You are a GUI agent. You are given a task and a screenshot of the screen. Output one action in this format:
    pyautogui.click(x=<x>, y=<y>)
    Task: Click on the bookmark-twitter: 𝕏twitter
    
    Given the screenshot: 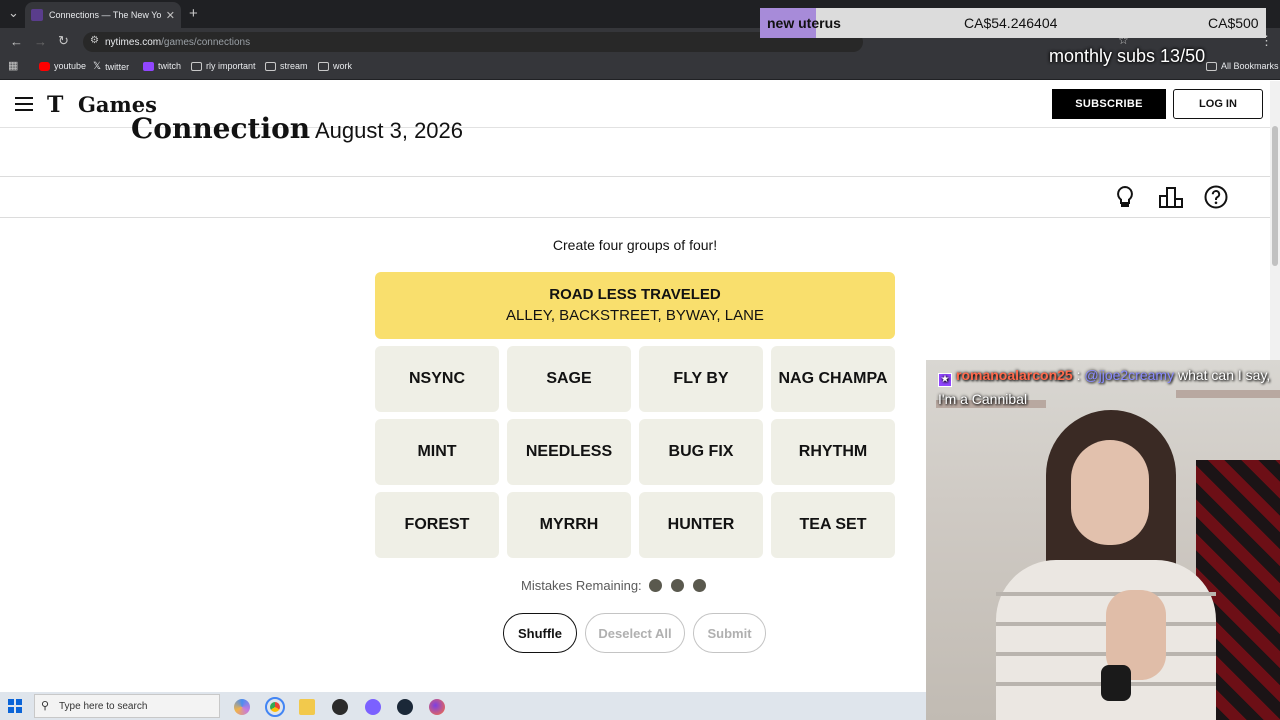 What is the action you would take?
    pyautogui.click(x=111, y=66)
    